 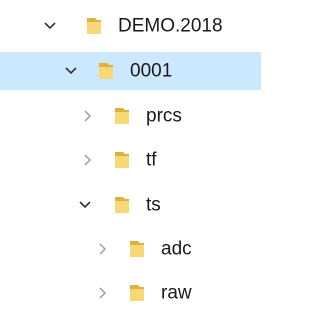 What do you see at coordinates (164, 116) in the screenshot?
I see `tree-item-label: prcs` at bounding box center [164, 116].